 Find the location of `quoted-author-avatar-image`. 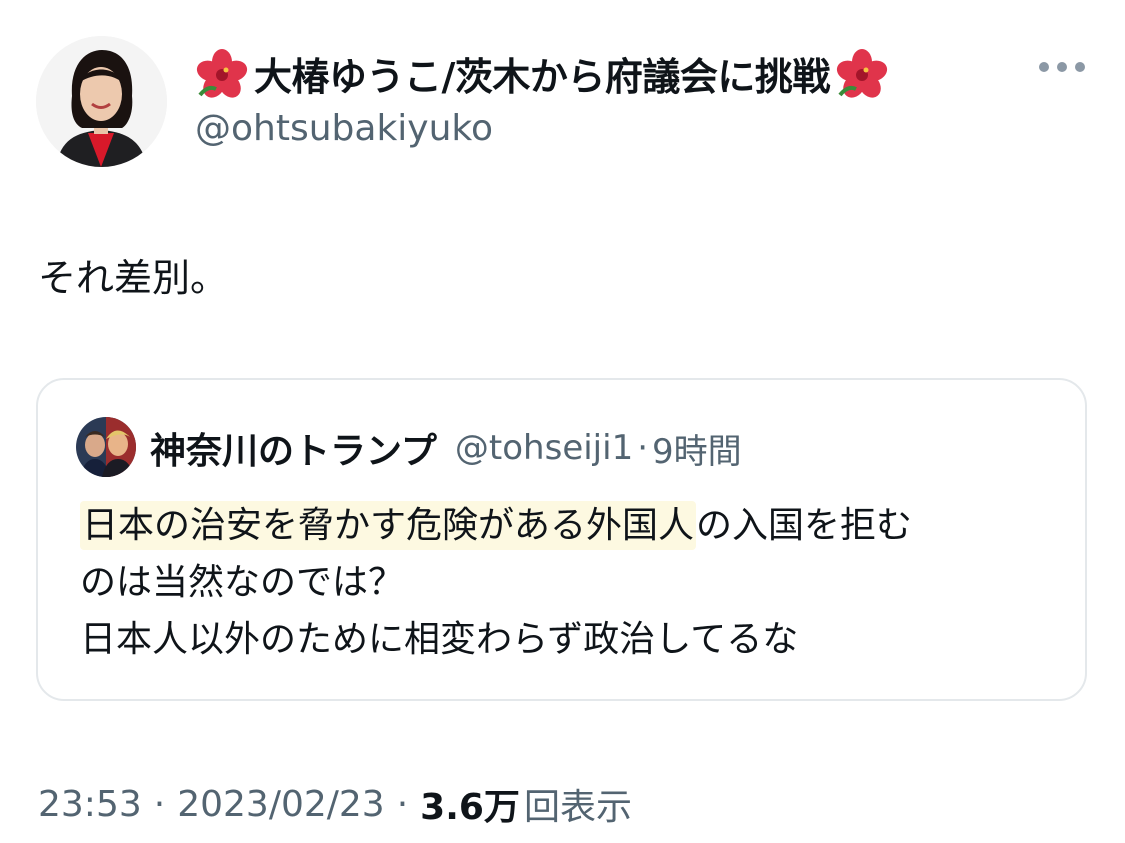

quoted-author-avatar-image is located at coordinates (106, 447).